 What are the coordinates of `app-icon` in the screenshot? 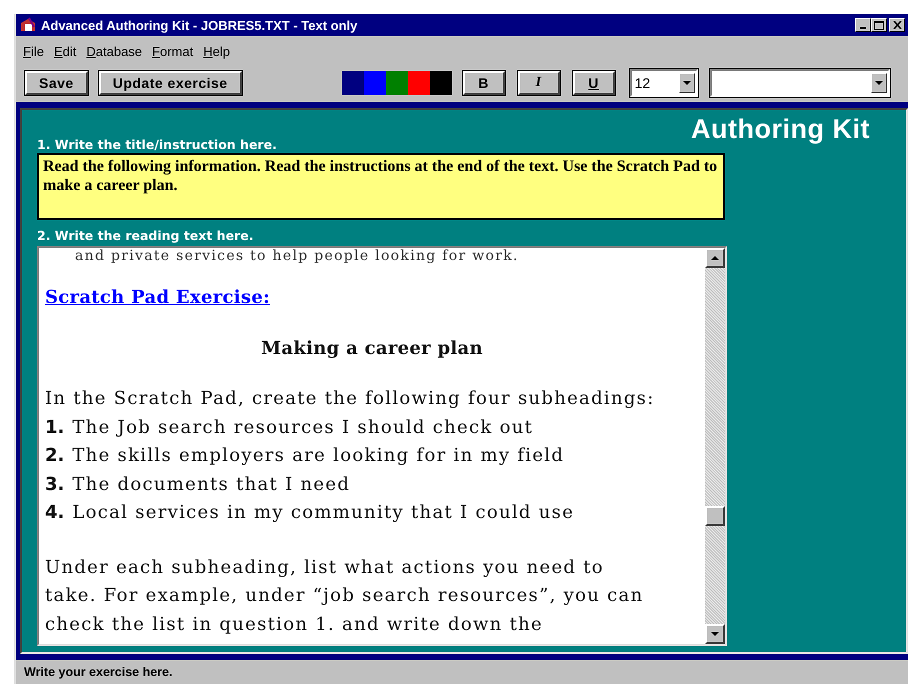 It's located at (28, 25).